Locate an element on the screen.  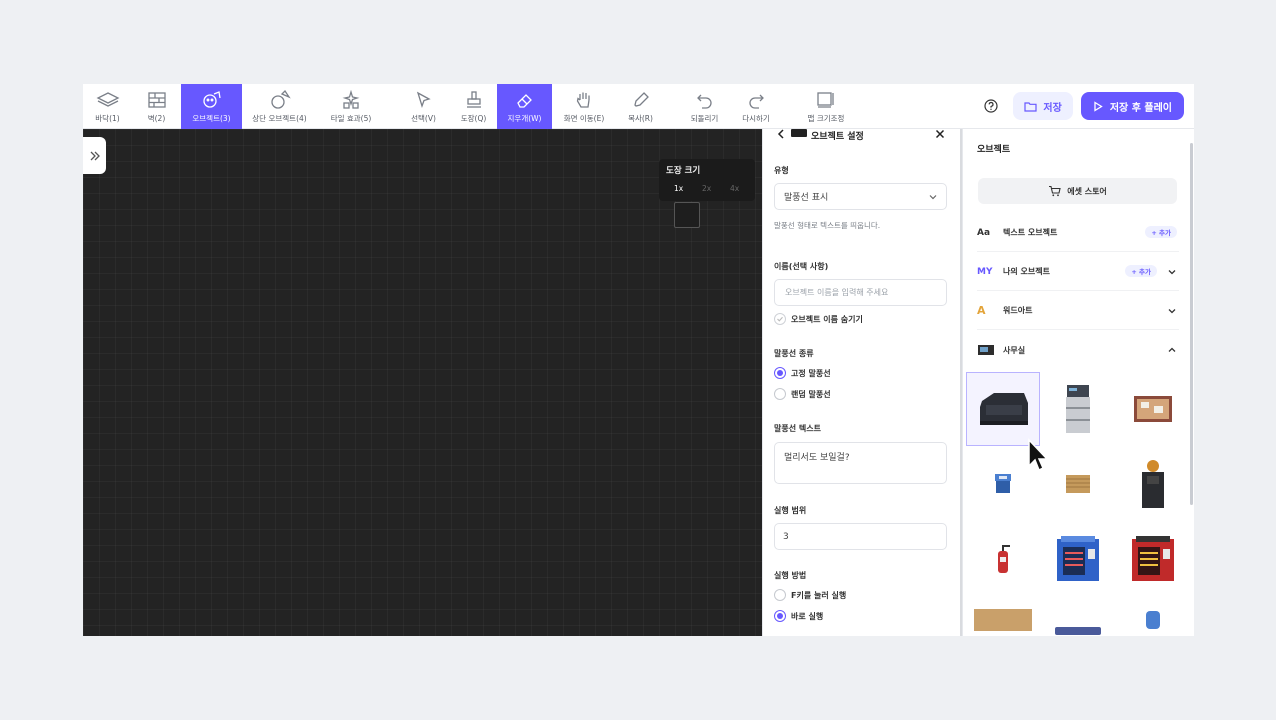
category-label: 사무실 is located at coordinates (1014, 350).